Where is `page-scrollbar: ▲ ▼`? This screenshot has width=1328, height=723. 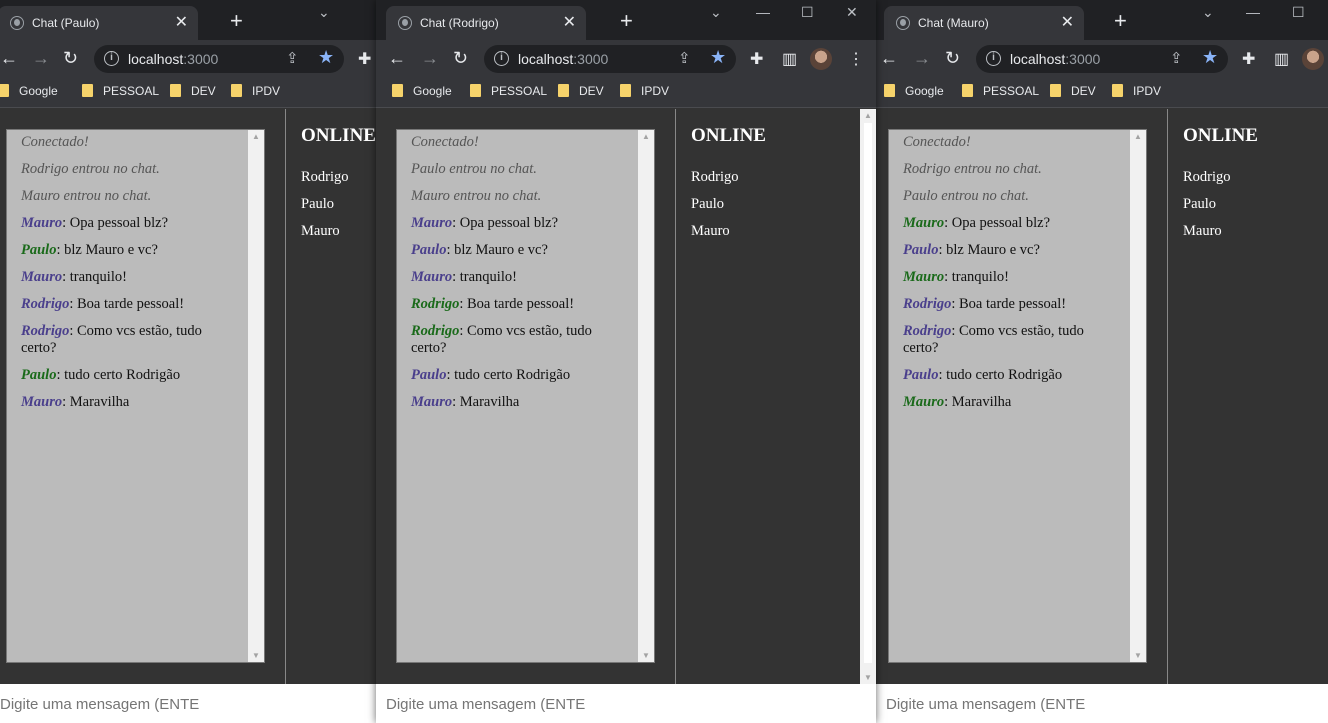
page-scrollbar: ▲ ▼ is located at coordinates (868, 396).